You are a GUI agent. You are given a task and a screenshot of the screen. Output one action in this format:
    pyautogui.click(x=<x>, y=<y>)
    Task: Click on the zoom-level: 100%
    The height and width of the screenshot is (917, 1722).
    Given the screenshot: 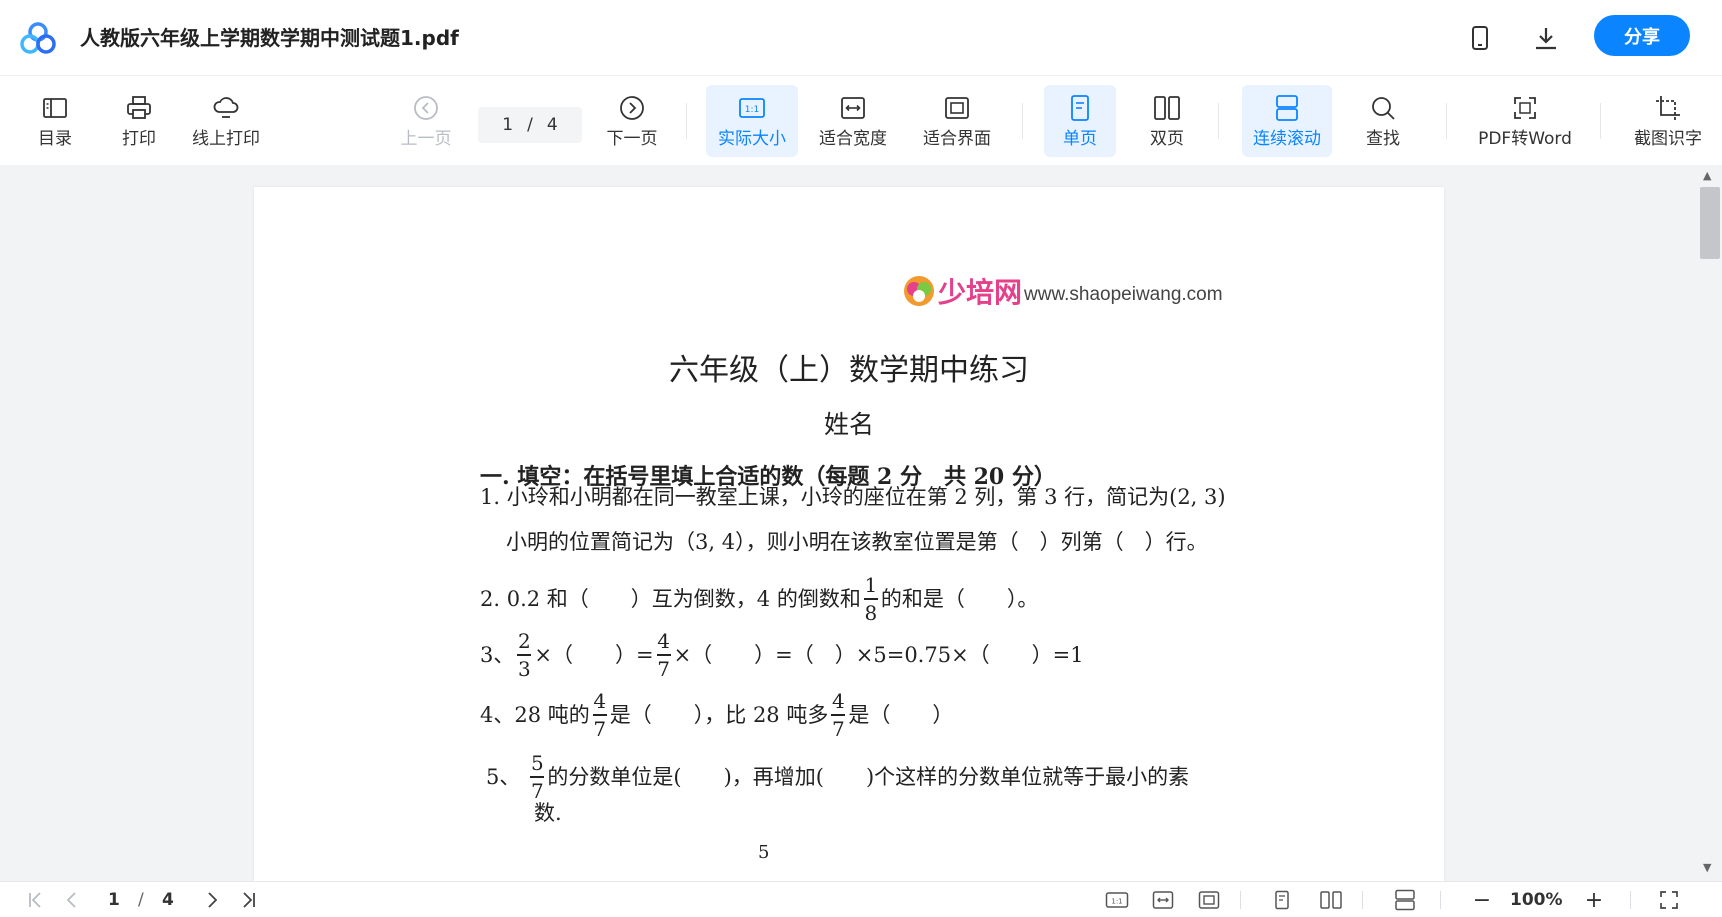 What is the action you would take?
    pyautogui.click(x=1536, y=900)
    